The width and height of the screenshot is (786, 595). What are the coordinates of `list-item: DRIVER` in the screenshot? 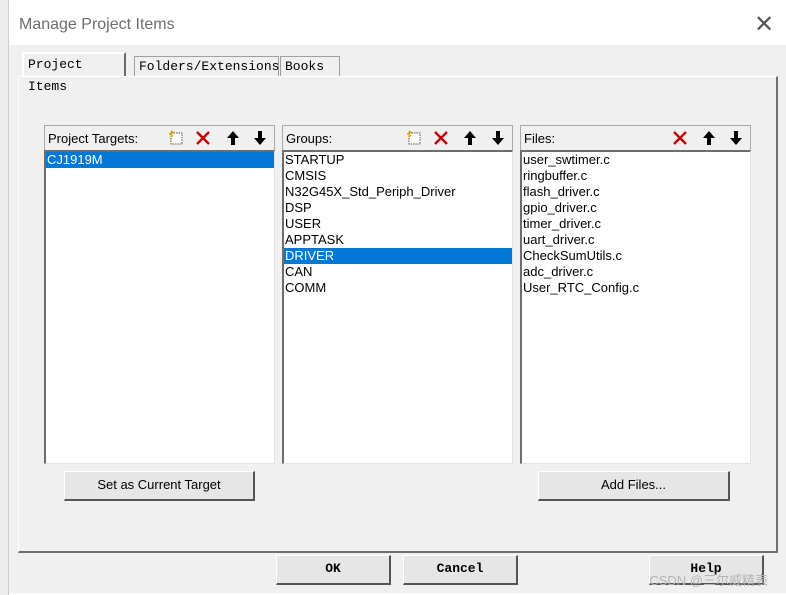 It's located at (398, 256).